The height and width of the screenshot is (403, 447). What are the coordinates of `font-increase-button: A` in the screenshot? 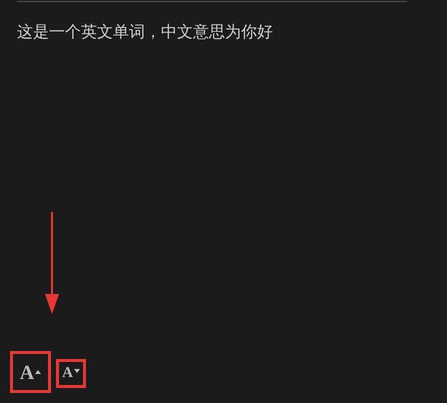 It's located at (30, 372).